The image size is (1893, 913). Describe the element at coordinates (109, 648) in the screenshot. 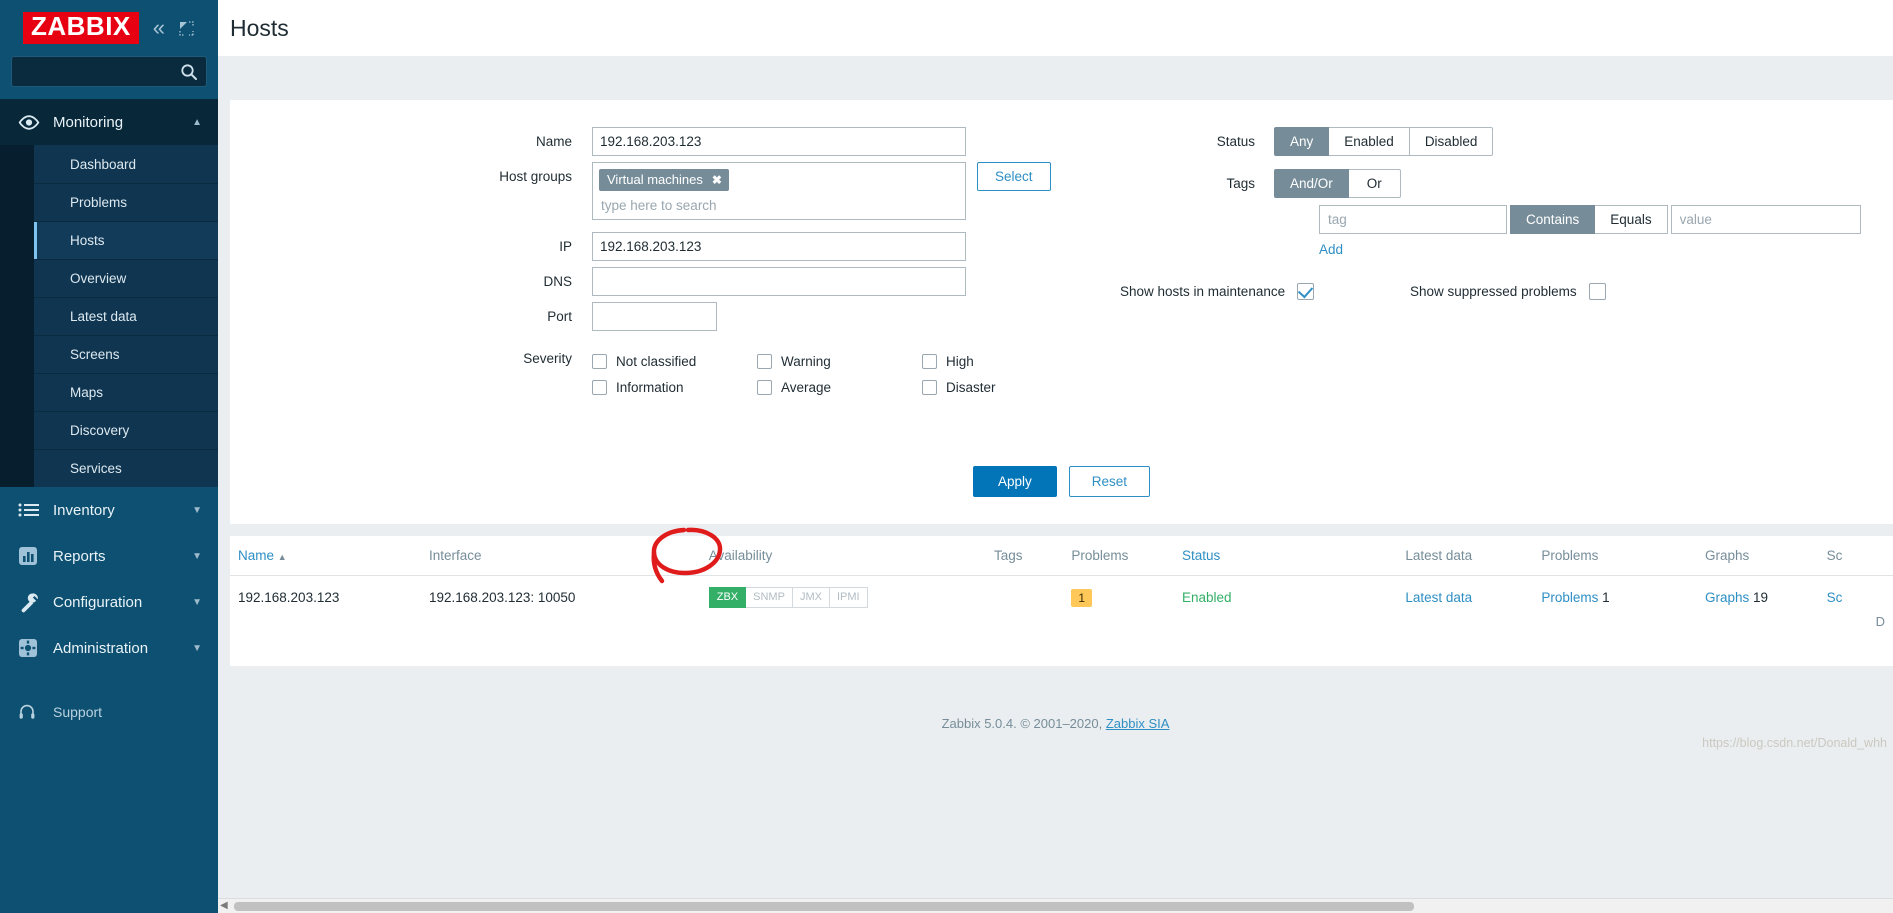

I see `sidebar-item-administration: Administration ▼` at that location.